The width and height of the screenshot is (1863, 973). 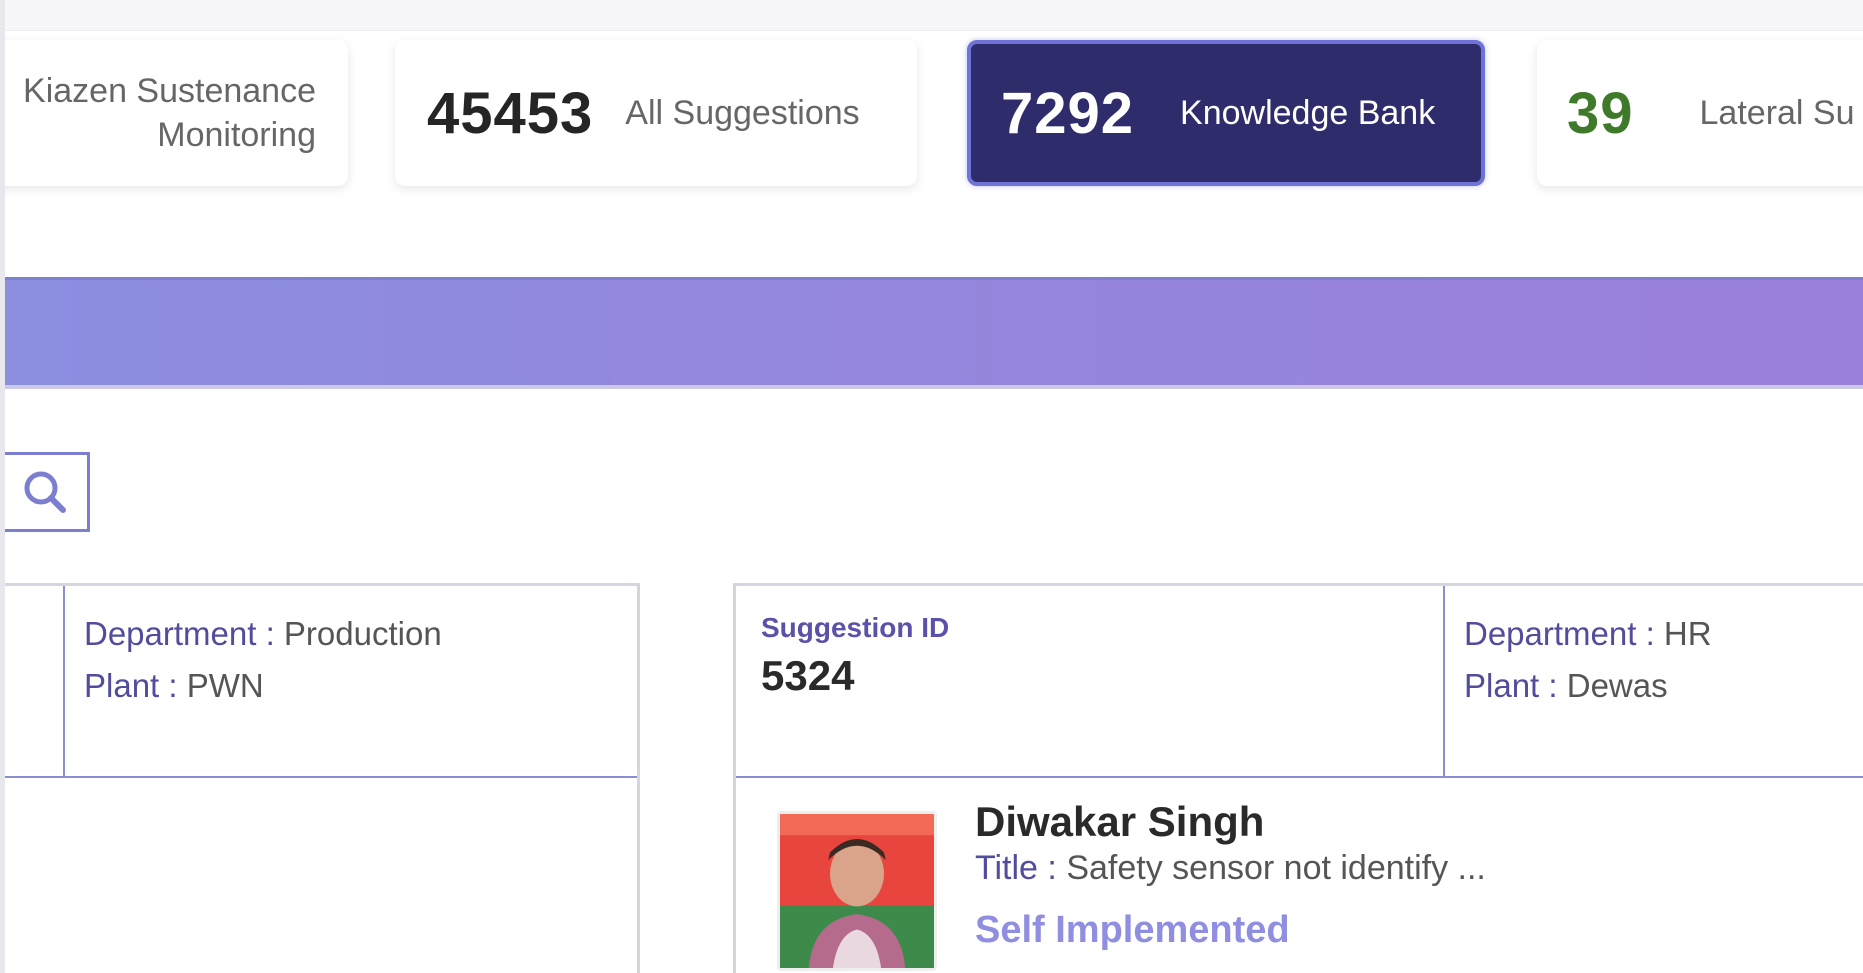 What do you see at coordinates (1132, 930) in the screenshot?
I see `status-label: Self Implemented` at bounding box center [1132, 930].